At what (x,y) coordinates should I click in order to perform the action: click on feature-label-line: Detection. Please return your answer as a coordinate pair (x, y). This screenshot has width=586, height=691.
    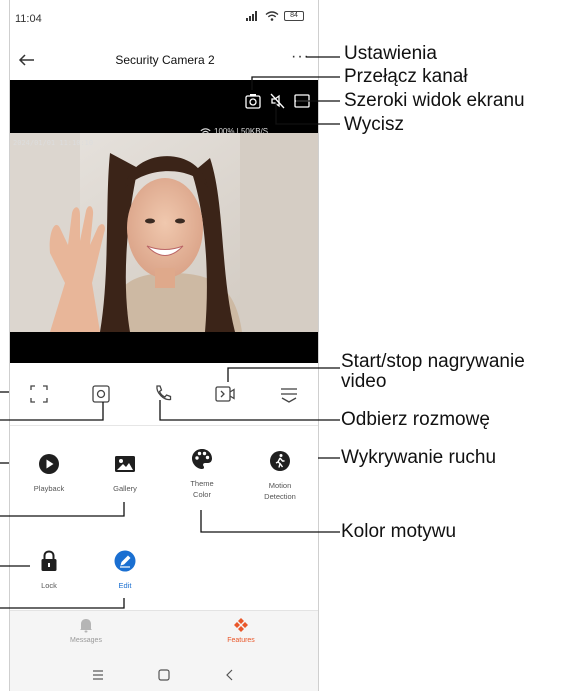
    Looking at the image, I should click on (280, 496).